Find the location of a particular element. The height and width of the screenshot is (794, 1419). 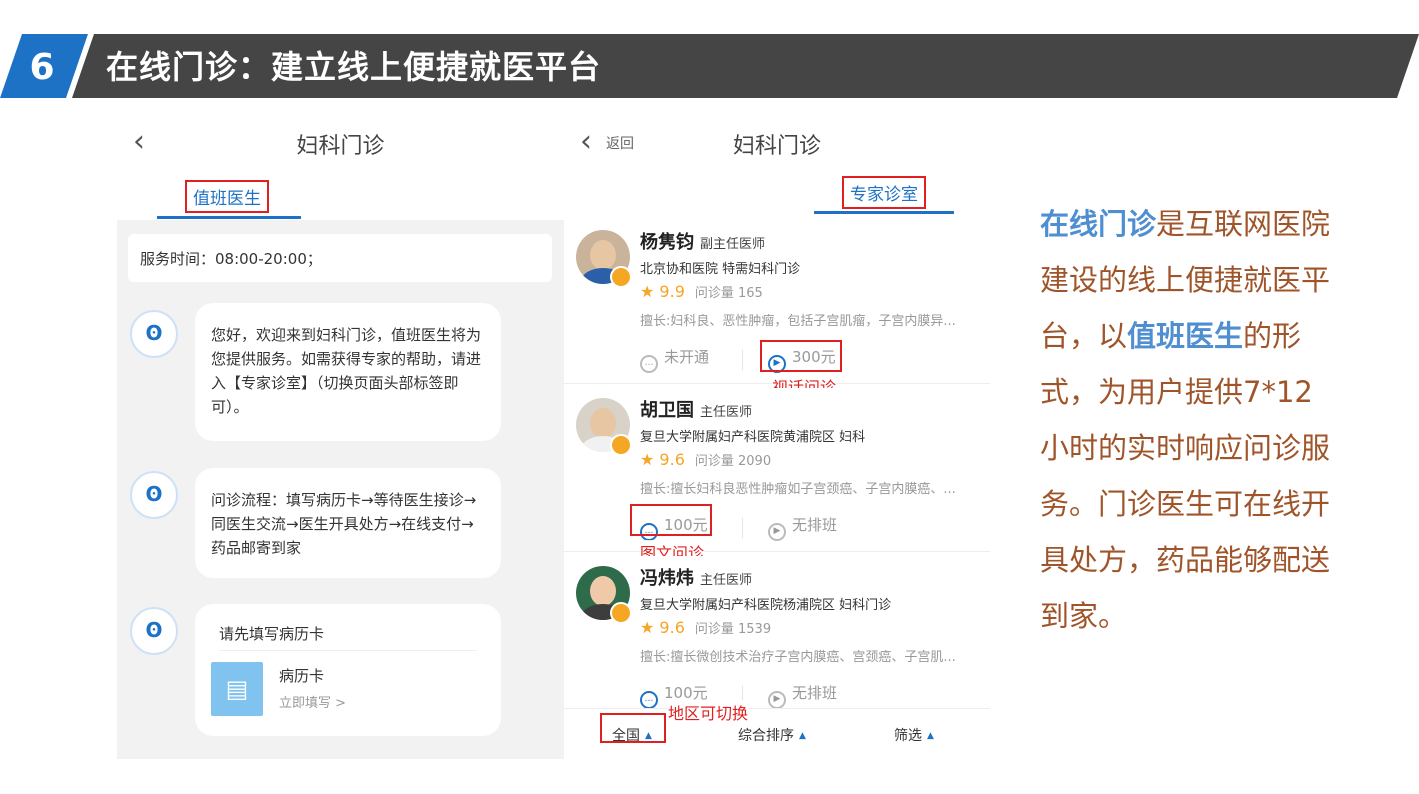

page-title: 在线门诊：建立线上便捷就医平台 is located at coordinates (354, 67).